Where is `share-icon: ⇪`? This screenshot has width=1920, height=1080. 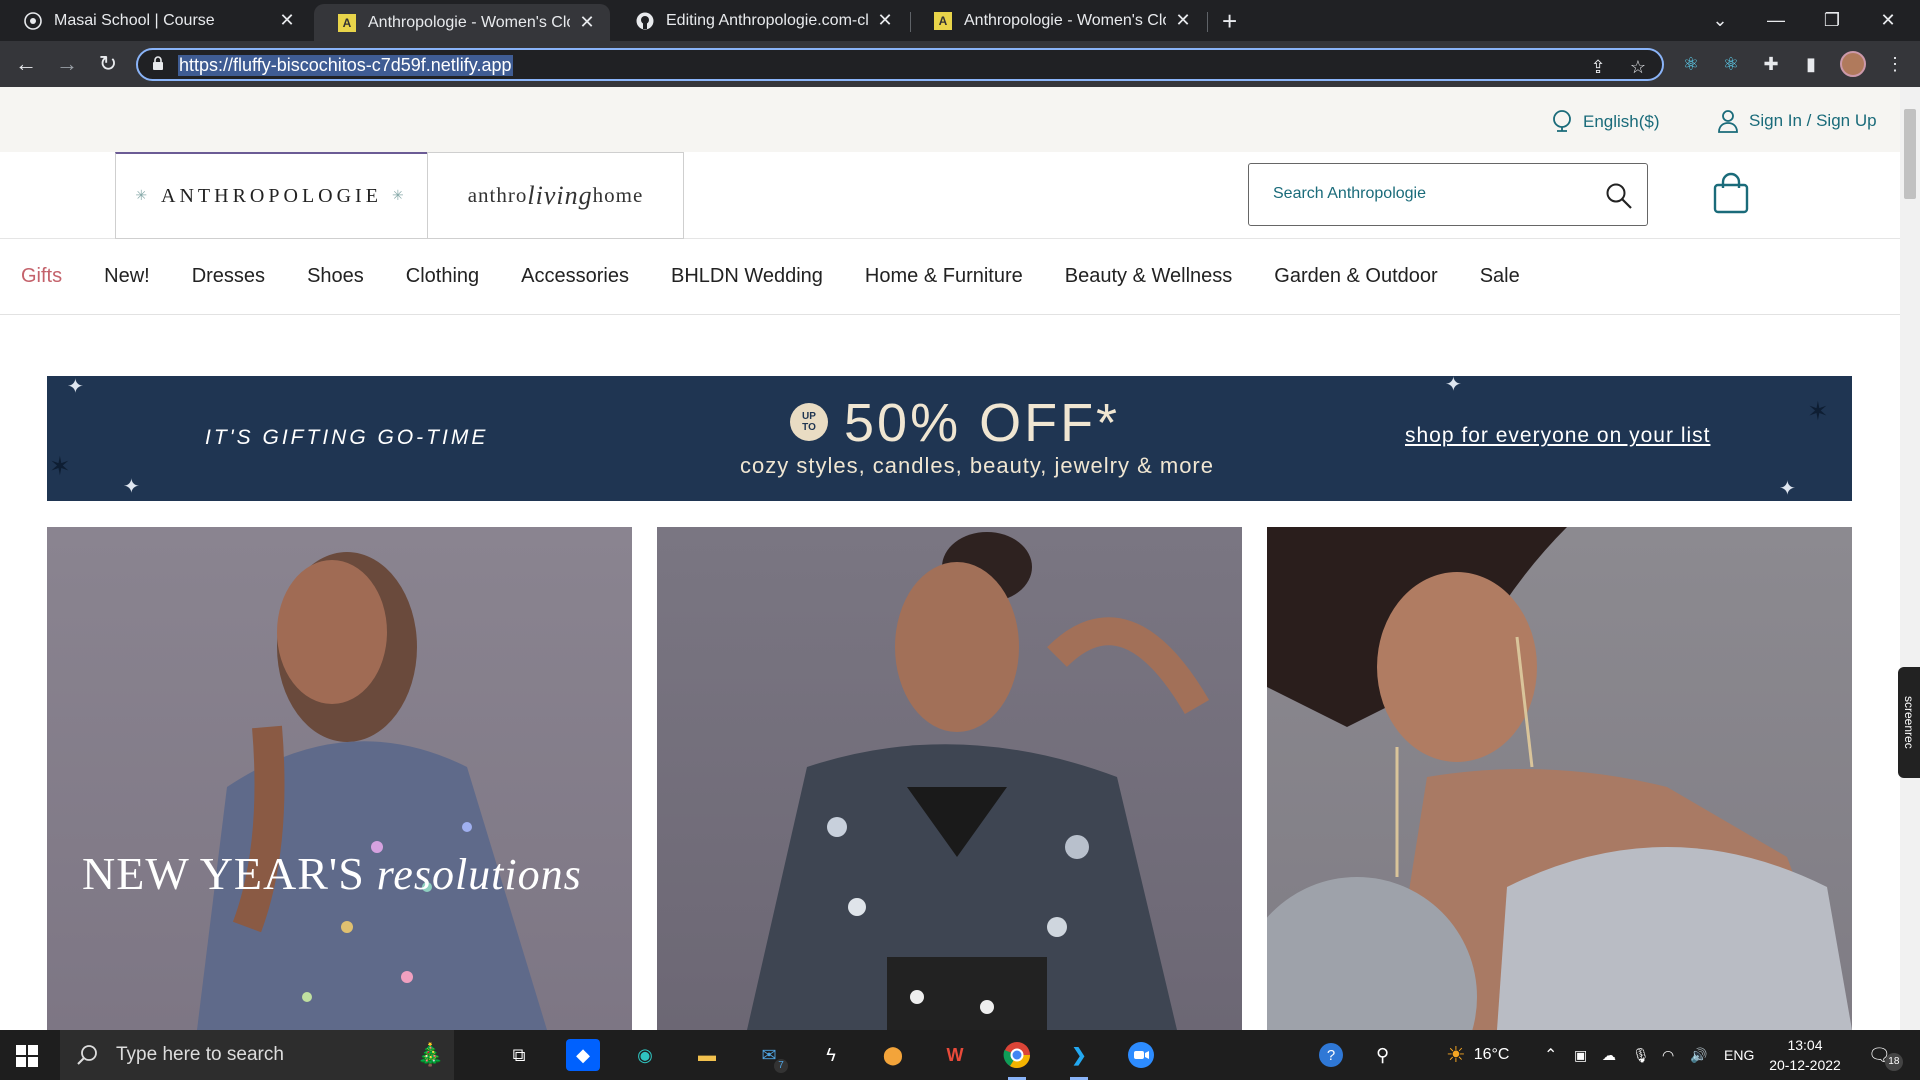
share-icon: ⇪ is located at coordinates (1598, 67).